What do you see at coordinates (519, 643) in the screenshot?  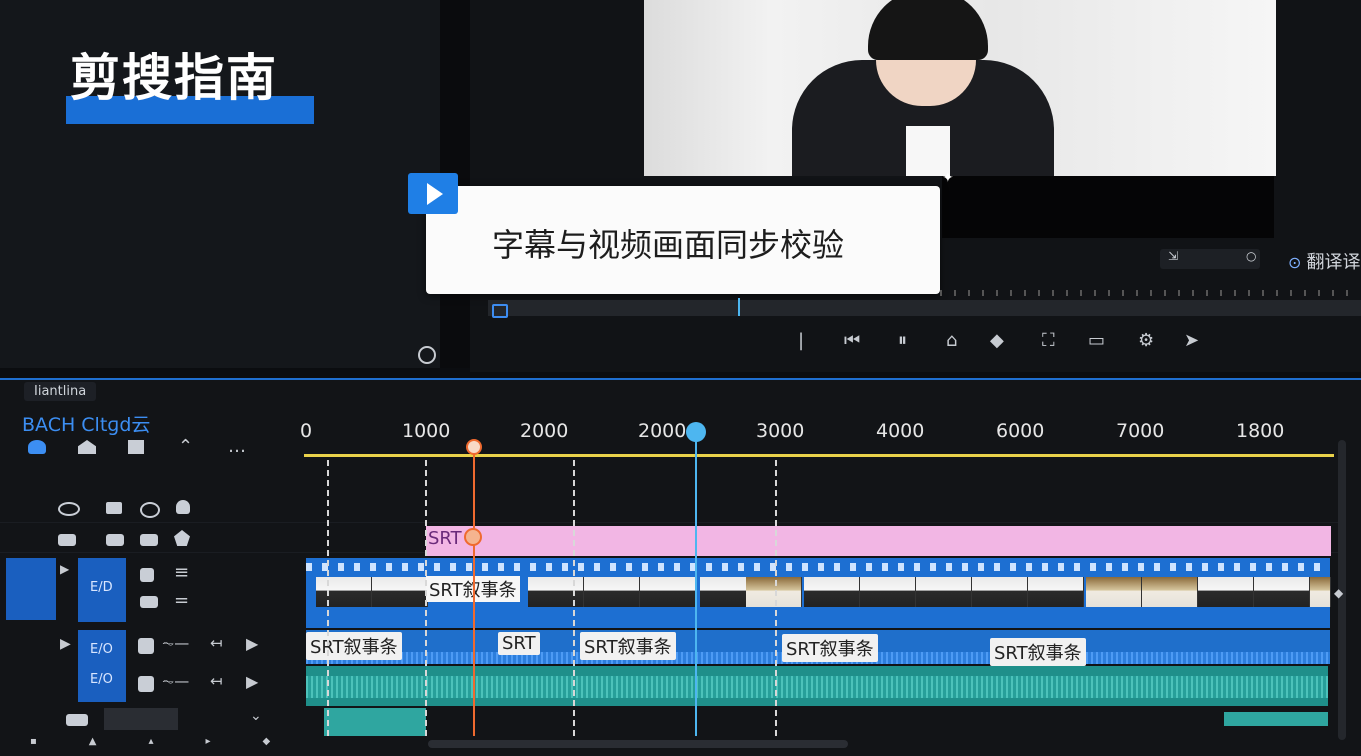 I see `audio-clip-label: SRT` at bounding box center [519, 643].